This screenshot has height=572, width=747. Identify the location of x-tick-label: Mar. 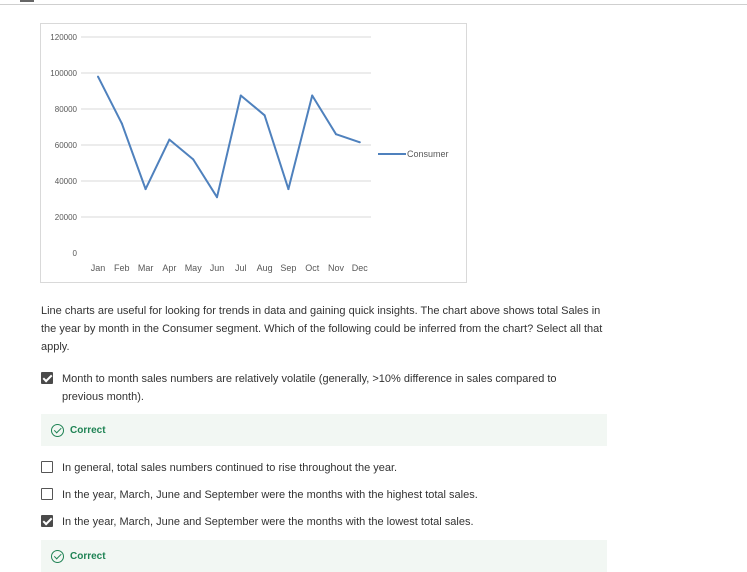
(146, 268).